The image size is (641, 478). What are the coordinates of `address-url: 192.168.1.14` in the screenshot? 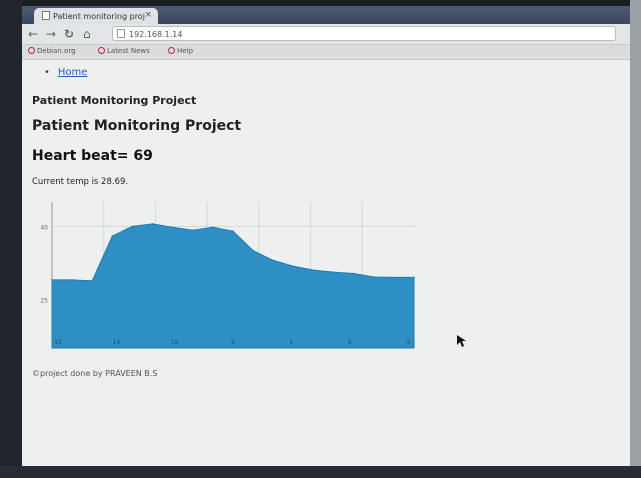 It's located at (156, 34).